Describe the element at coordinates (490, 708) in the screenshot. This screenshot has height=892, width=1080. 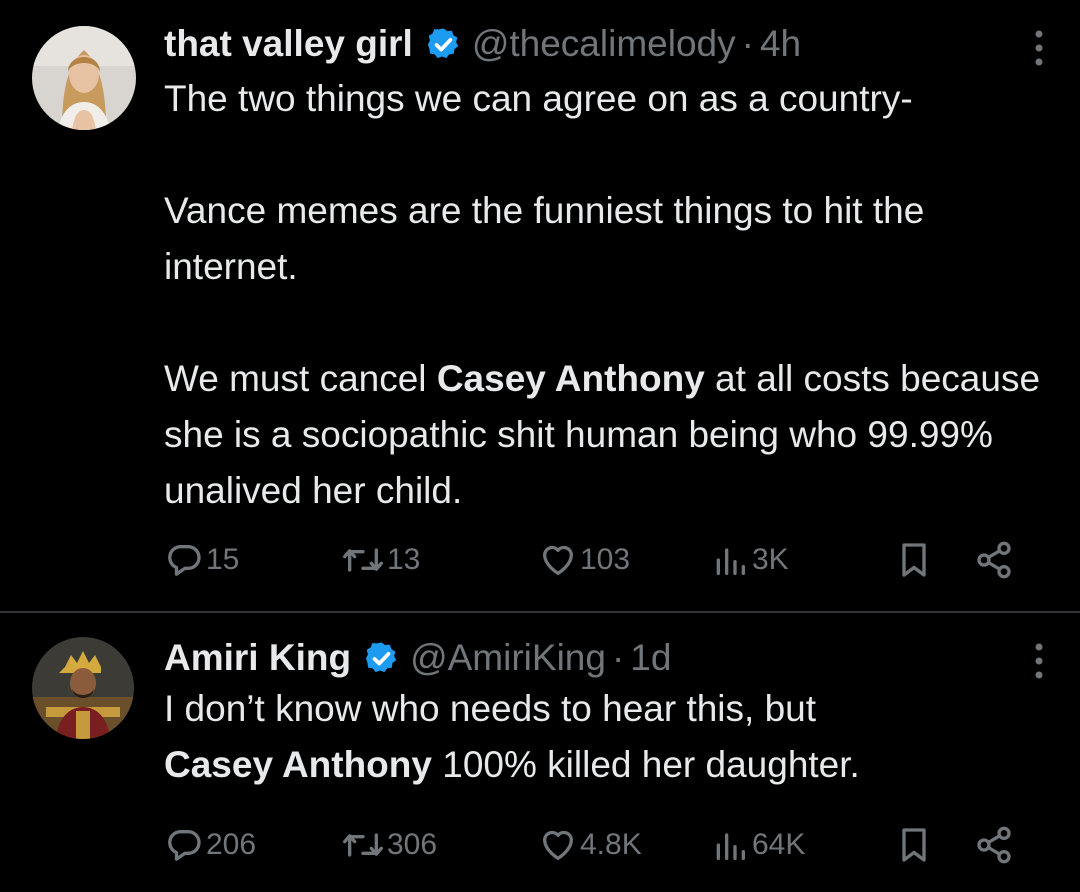
I see `tweet-line: I don’t know who needs to hear this, but` at that location.